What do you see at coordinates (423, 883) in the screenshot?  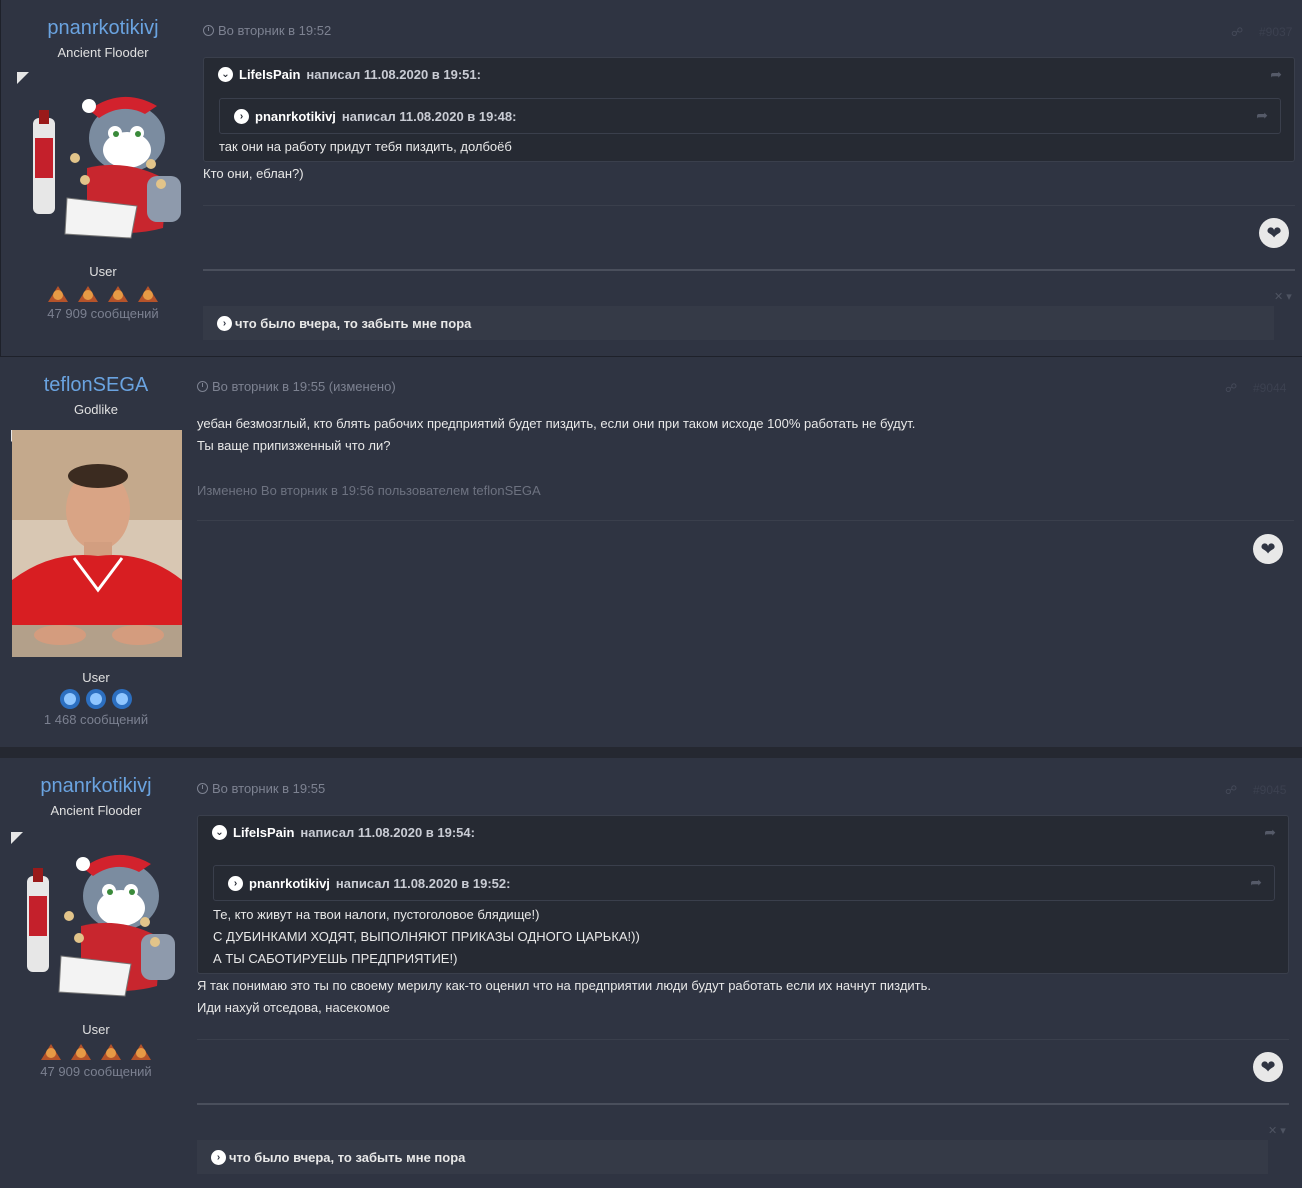 I see `quote-meta: написал 11.08.2020 в 19:52:` at bounding box center [423, 883].